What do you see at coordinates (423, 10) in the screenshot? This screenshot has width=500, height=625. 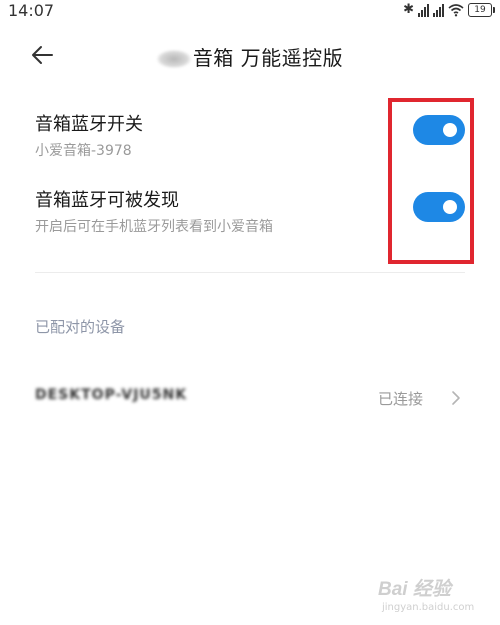 I see `signal-icon` at bounding box center [423, 10].